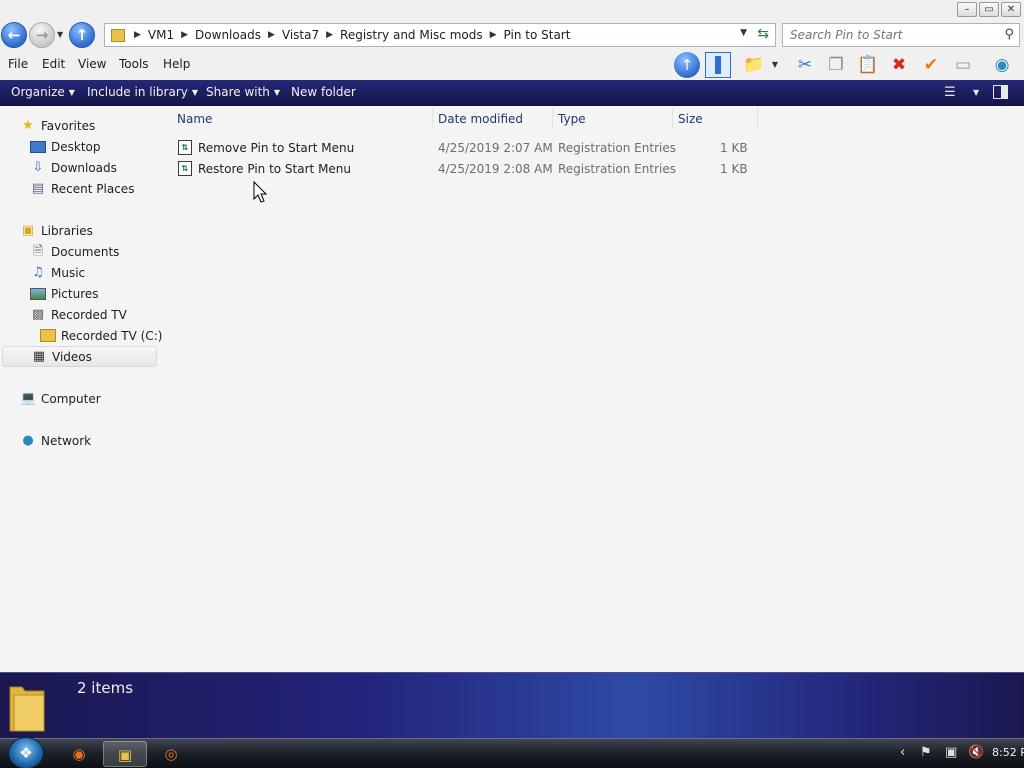 This screenshot has height=768, width=1024. I want to click on nav-videos: ▦ Videos, so click(79, 356).